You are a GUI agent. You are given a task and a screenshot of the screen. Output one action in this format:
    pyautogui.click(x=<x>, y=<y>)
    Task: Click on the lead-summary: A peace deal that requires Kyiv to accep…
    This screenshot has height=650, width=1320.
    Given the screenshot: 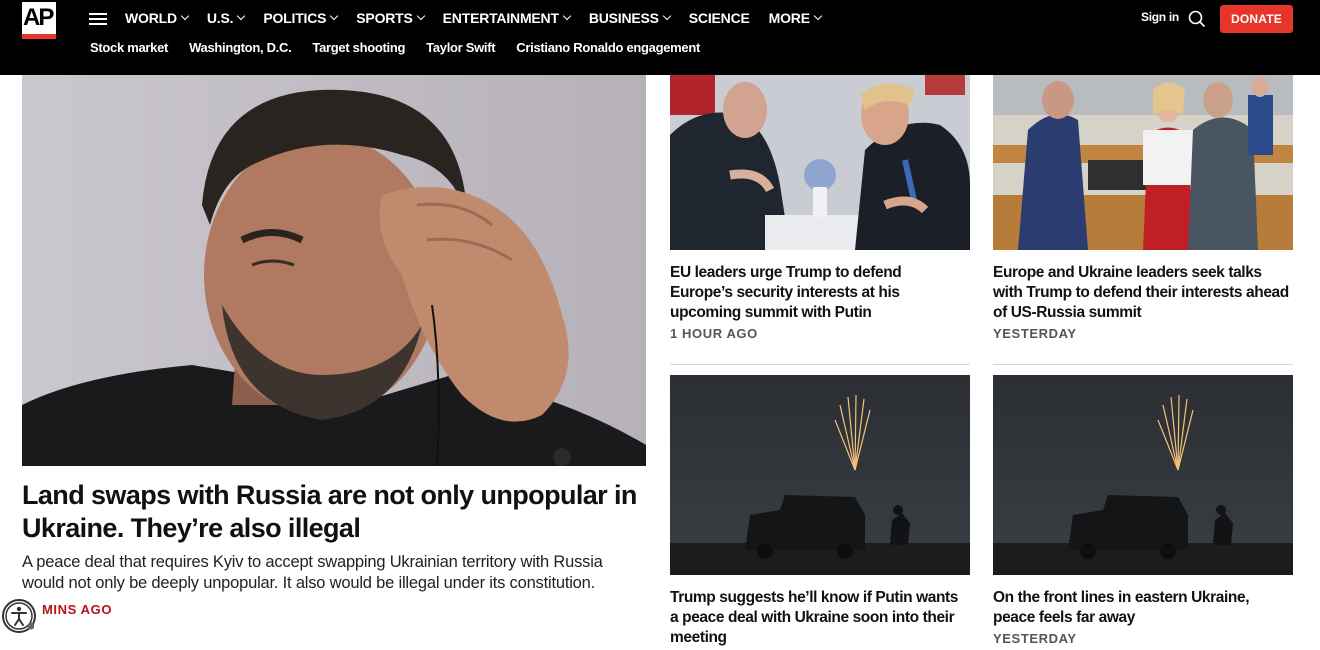 What is the action you would take?
    pyautogui.click(x=312, y=572)
    